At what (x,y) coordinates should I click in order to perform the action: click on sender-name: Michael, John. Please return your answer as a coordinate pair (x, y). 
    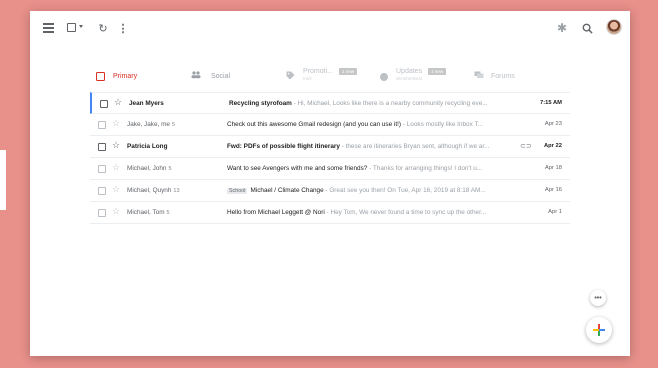
    Looking at the image, I should click on (147, 168).